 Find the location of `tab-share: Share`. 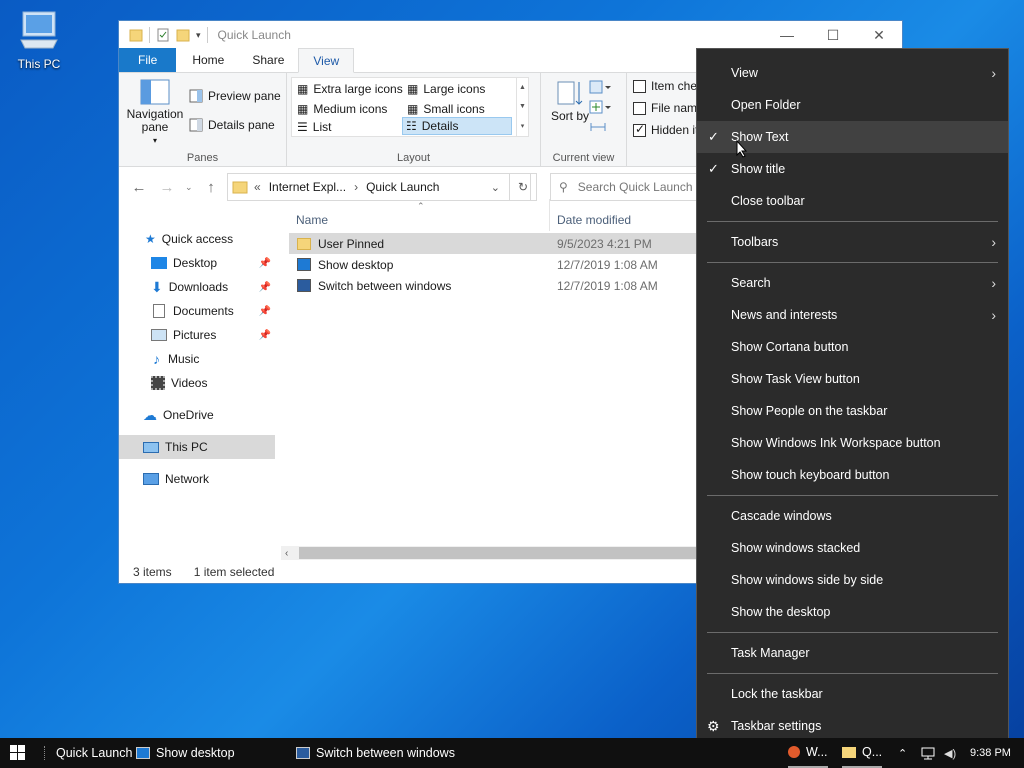

tab-share: Share is located at coordinates (268, 60).